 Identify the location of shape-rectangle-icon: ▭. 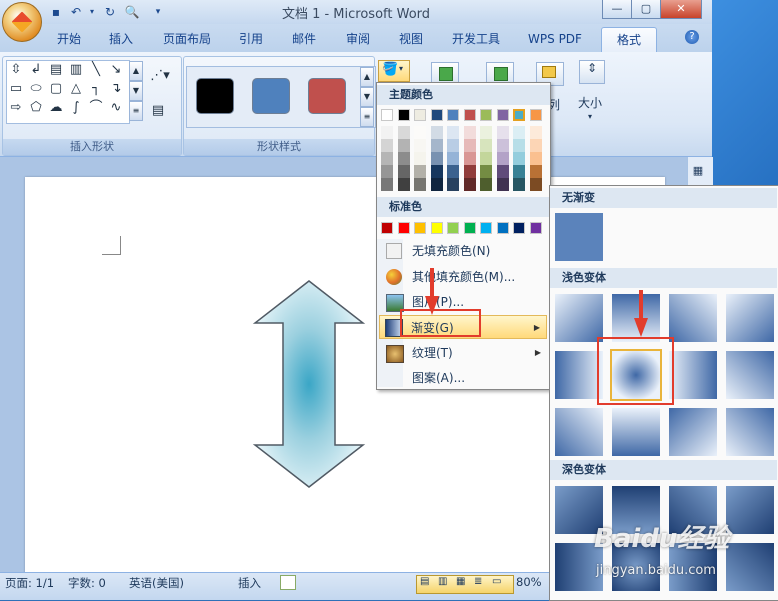
(16, 89).